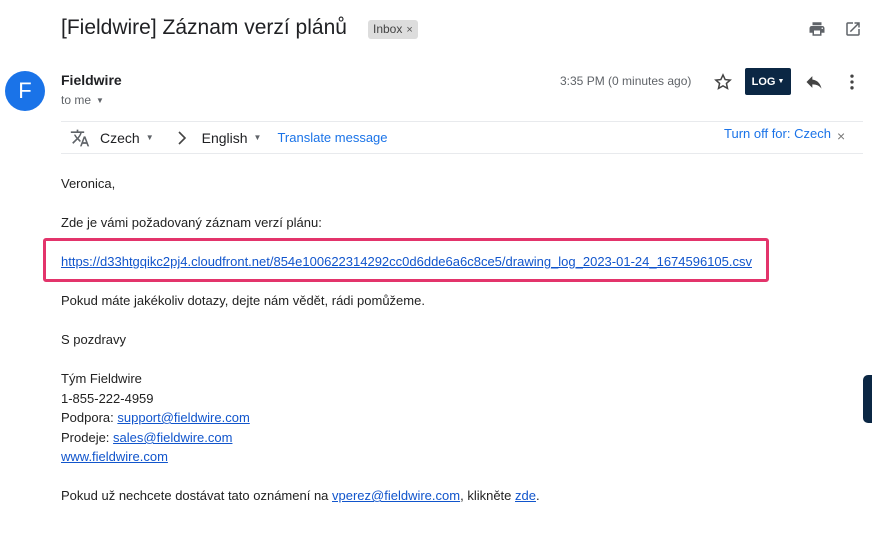  I want to click on email-subject: [Fieldwire] Záznam verzí plánů, so click(204, 27).